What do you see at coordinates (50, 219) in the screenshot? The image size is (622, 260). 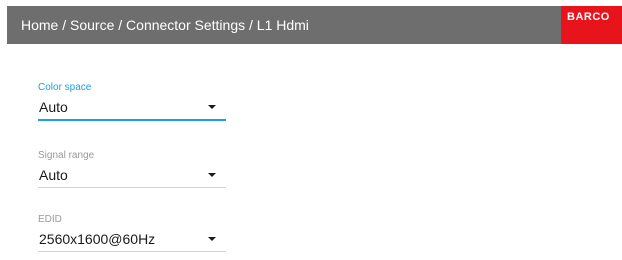 I see `edid-label: EDID` at bounding box center [50, 219].